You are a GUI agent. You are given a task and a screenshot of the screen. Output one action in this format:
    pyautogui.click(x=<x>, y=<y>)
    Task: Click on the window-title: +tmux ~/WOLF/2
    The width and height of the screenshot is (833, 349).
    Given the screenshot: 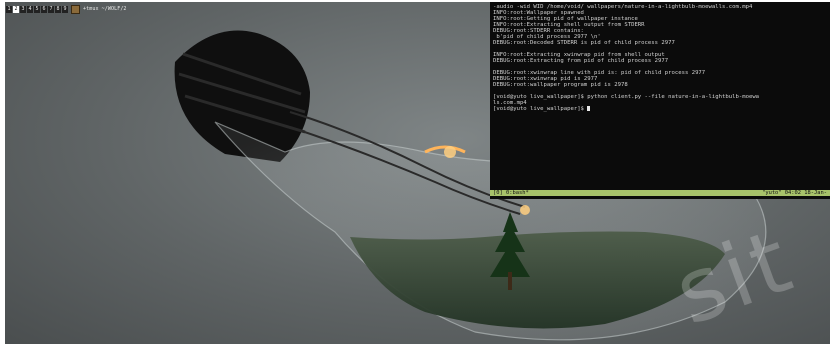 What is the action you would take?
    pyautogui.click(x=105, y=9)
    